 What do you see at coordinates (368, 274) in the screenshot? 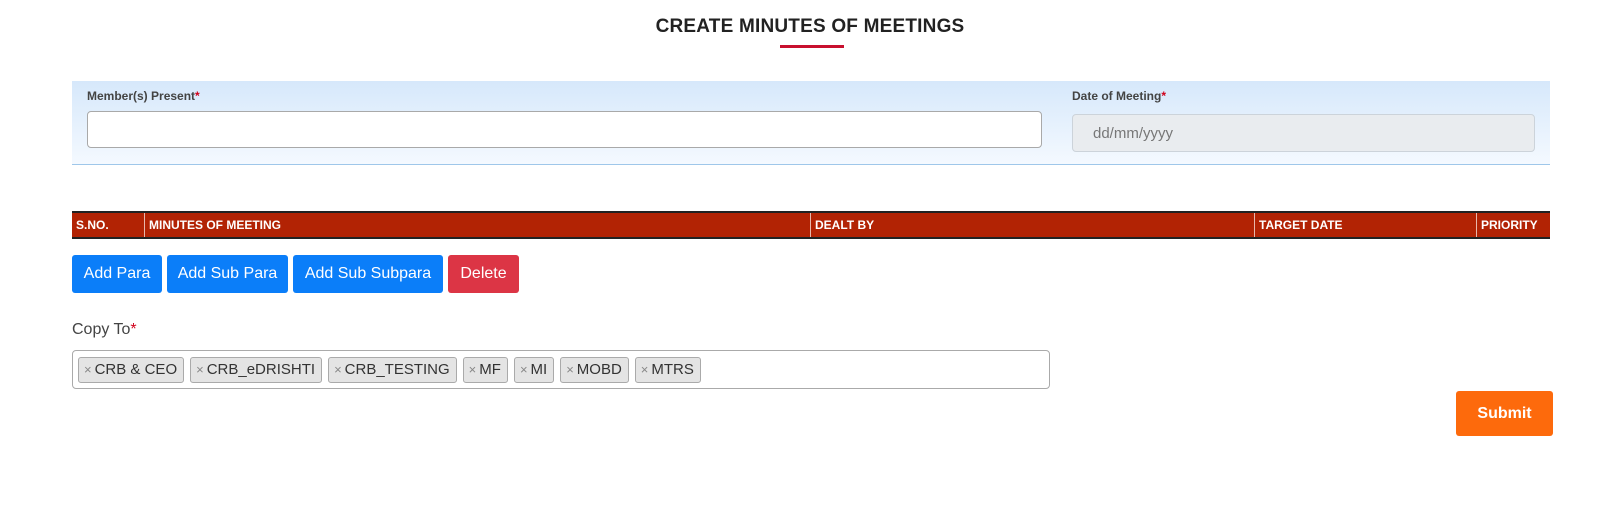
I see `add-sub-subpara-button: Add Sub Subpara` at bounding box center [368, 274].